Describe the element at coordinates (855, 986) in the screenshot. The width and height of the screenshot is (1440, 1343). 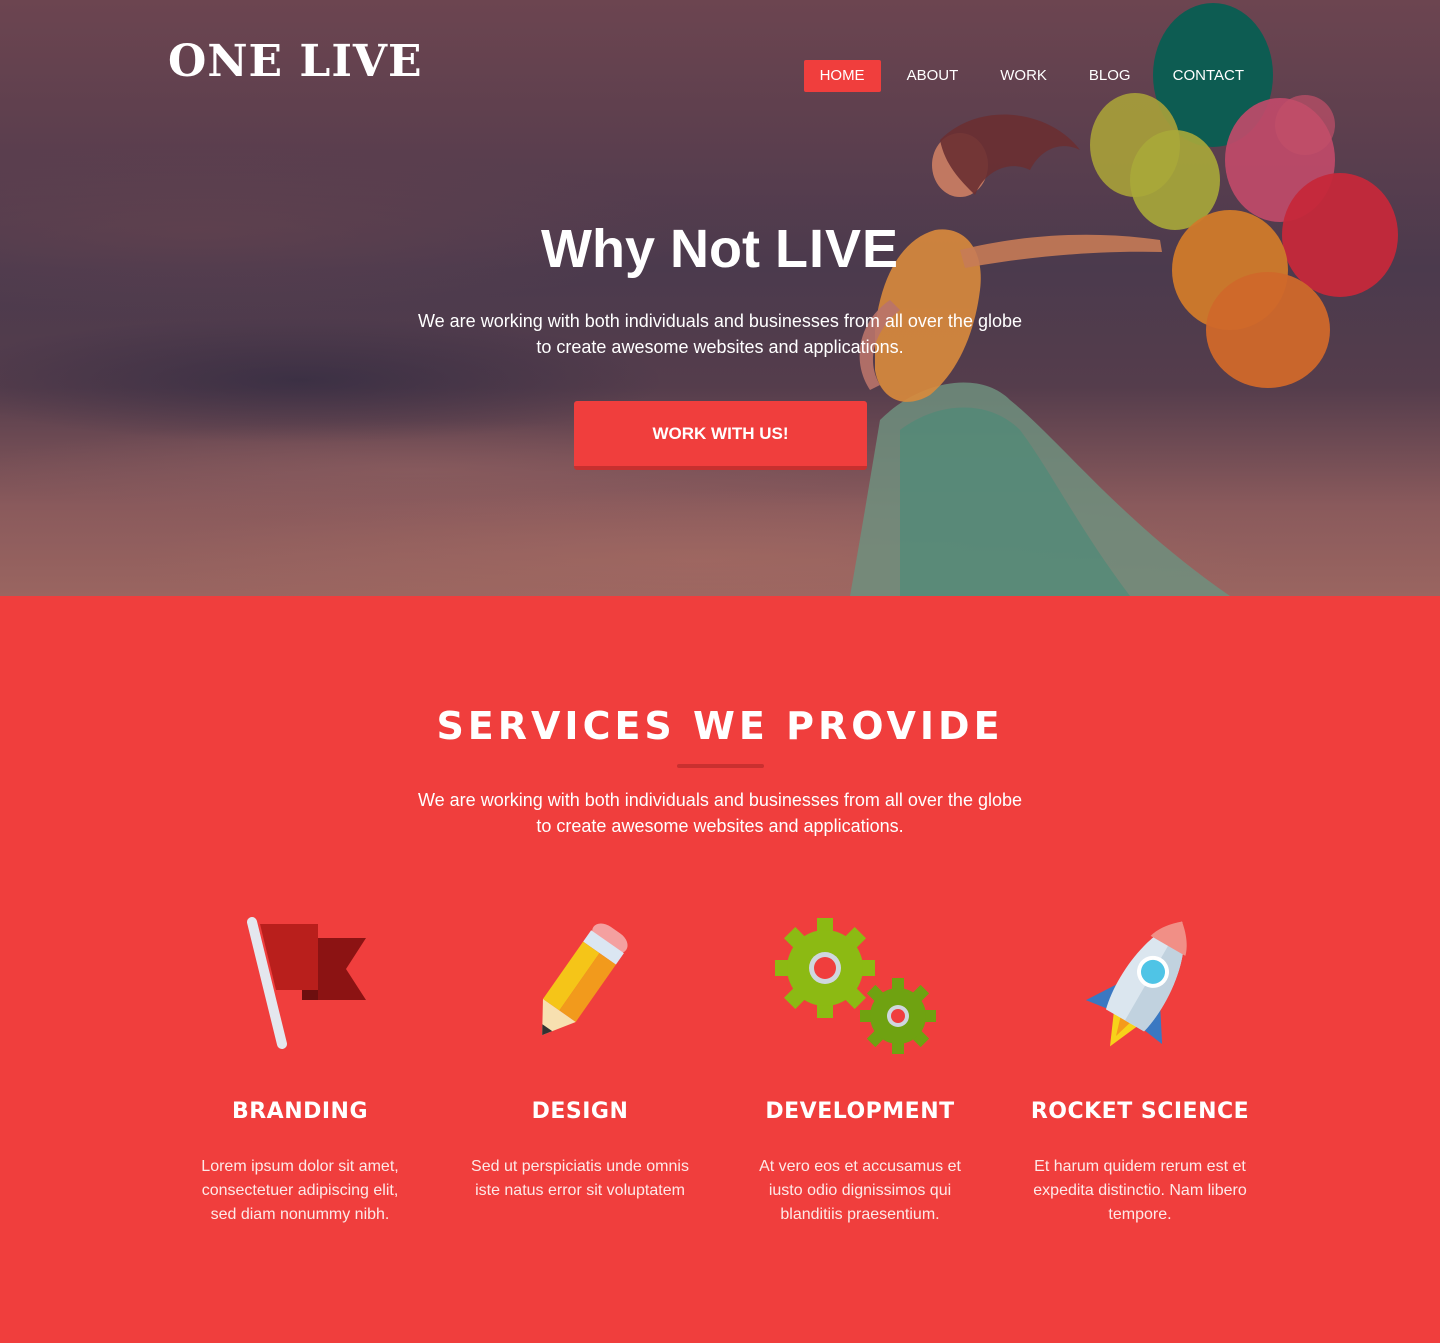
I see `gears-icon` at that location.